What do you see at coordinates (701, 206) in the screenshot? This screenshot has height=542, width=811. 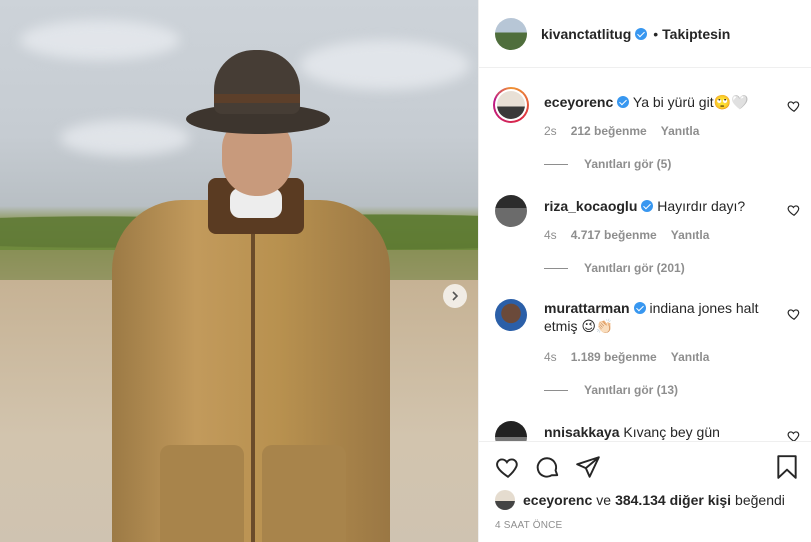 I see `comment-text: Hayırdır dayı?` at bounding box center [701, 206].